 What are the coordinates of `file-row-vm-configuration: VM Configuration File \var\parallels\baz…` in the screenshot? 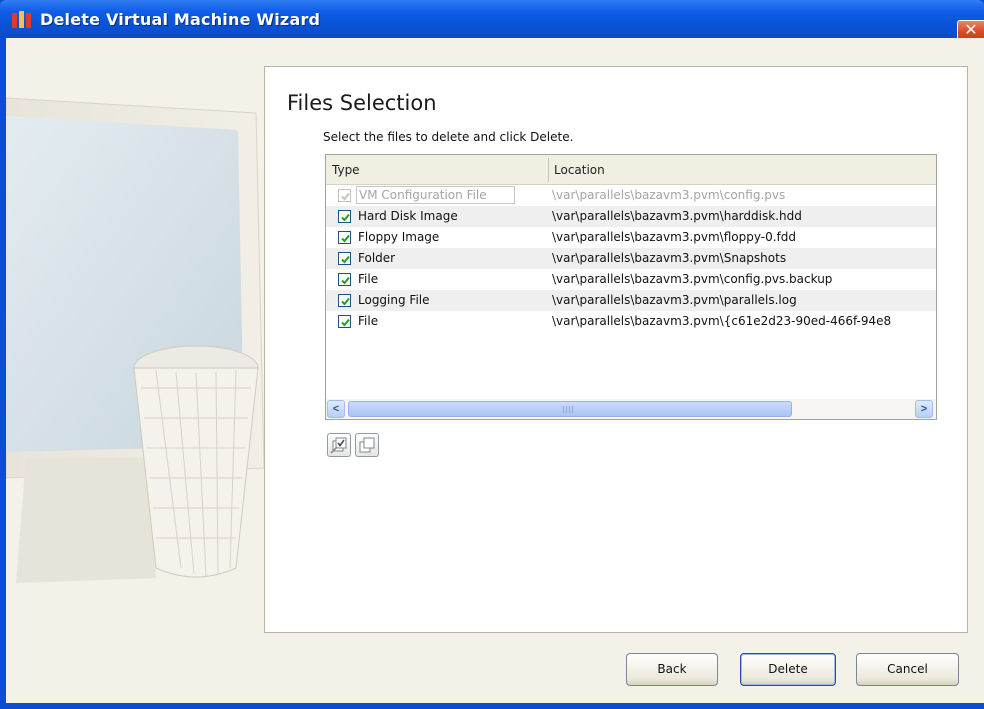 It's located at (631, 195).